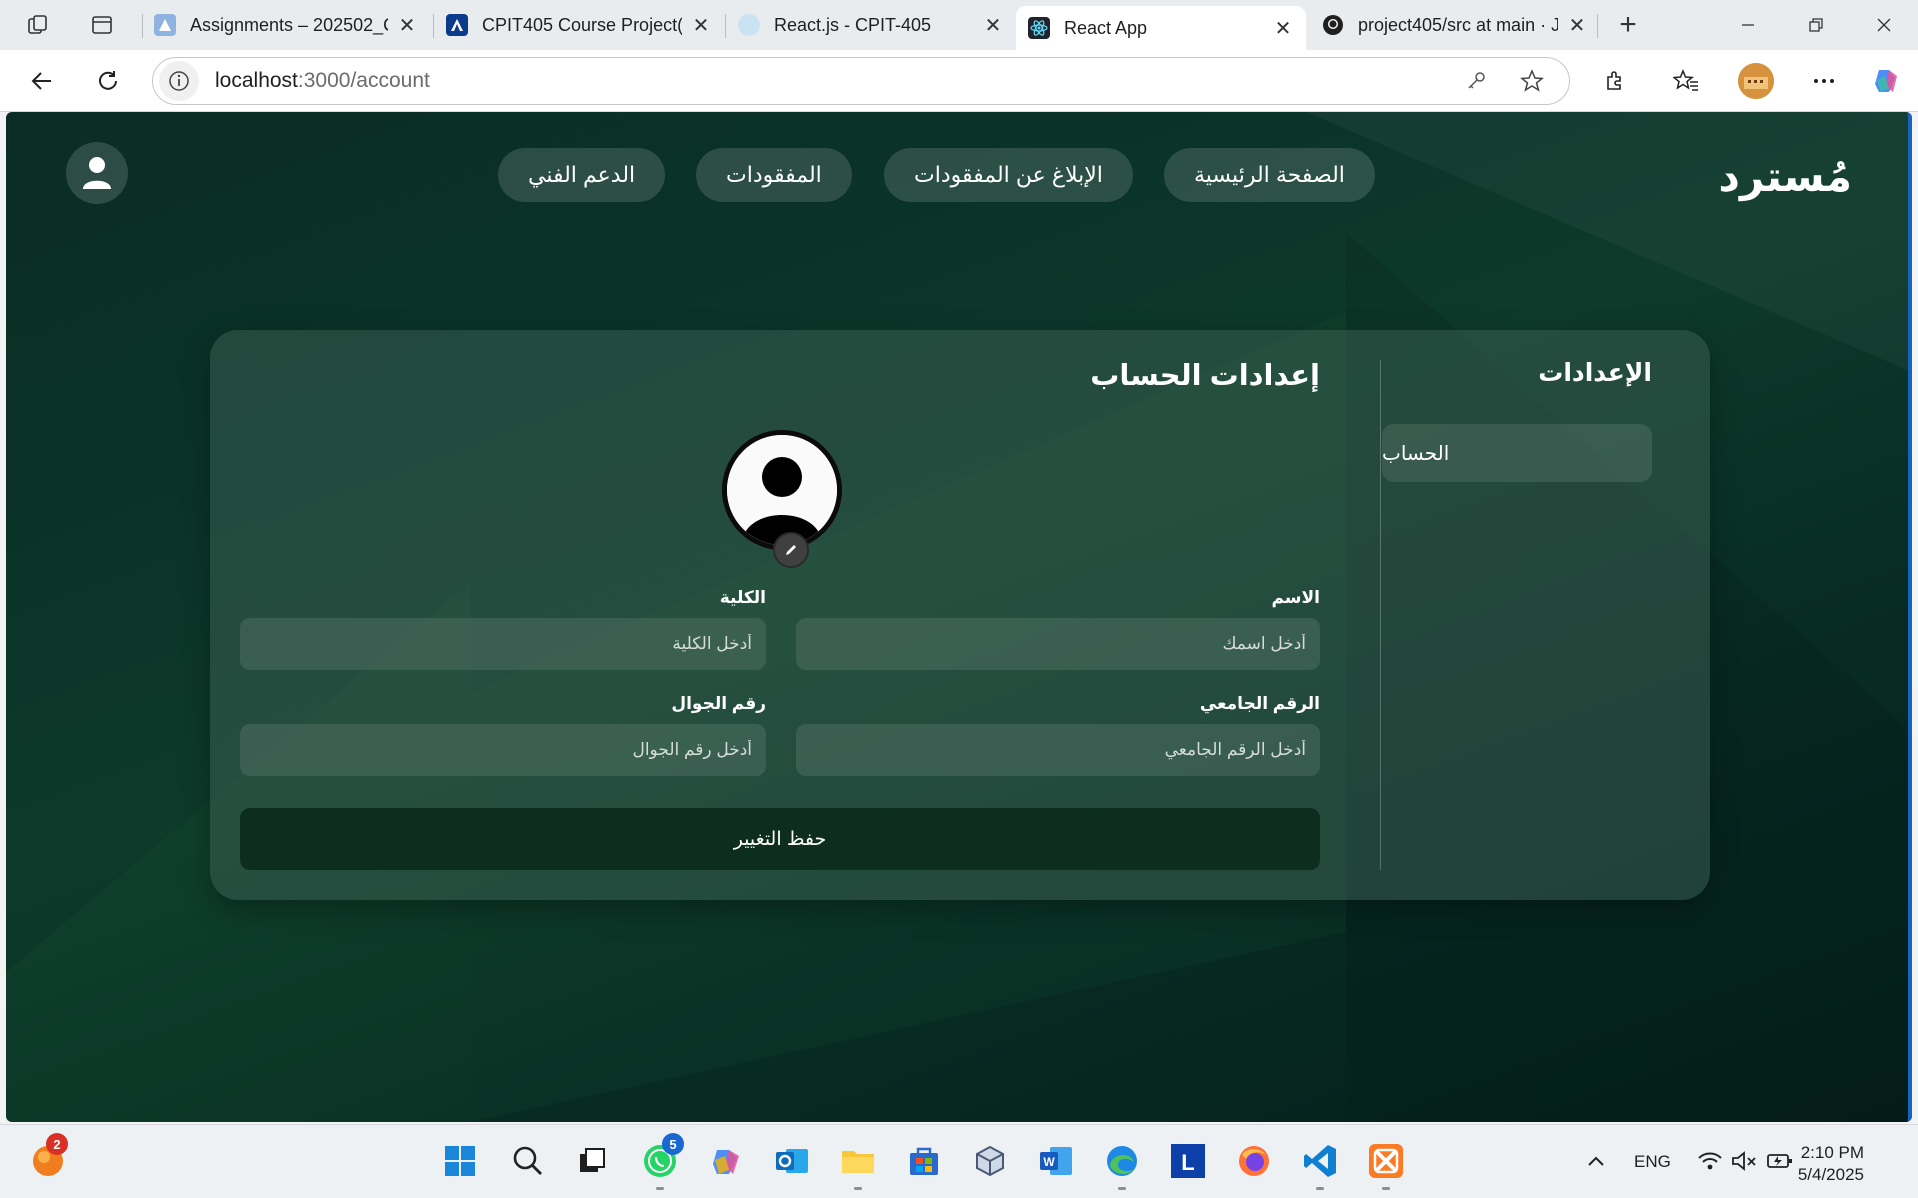 The width and height of the screenshot is (1918, 1198). What do you see at coordinates (592, 1161) in the screenshot?
I see `task-view-icon` at bounding box center [592, 1161].